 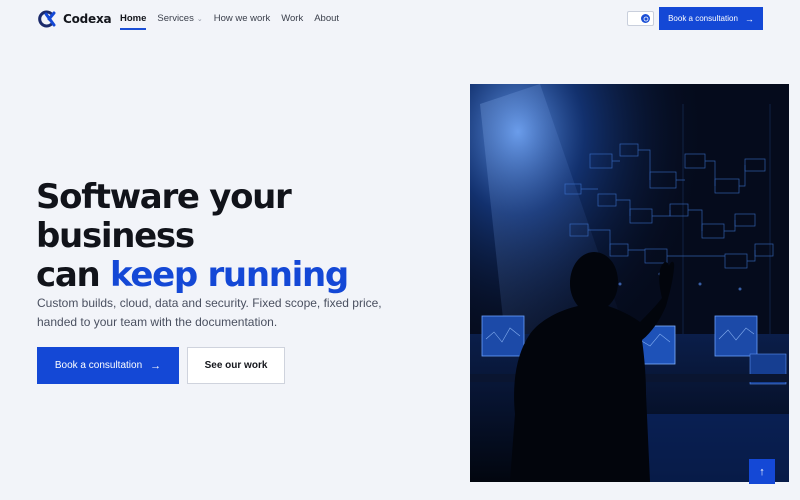 What do you see at coordinates (73, 275) in the screenshot?
I see `headline-line-2-plain: can` at bounding box center [73, 275].